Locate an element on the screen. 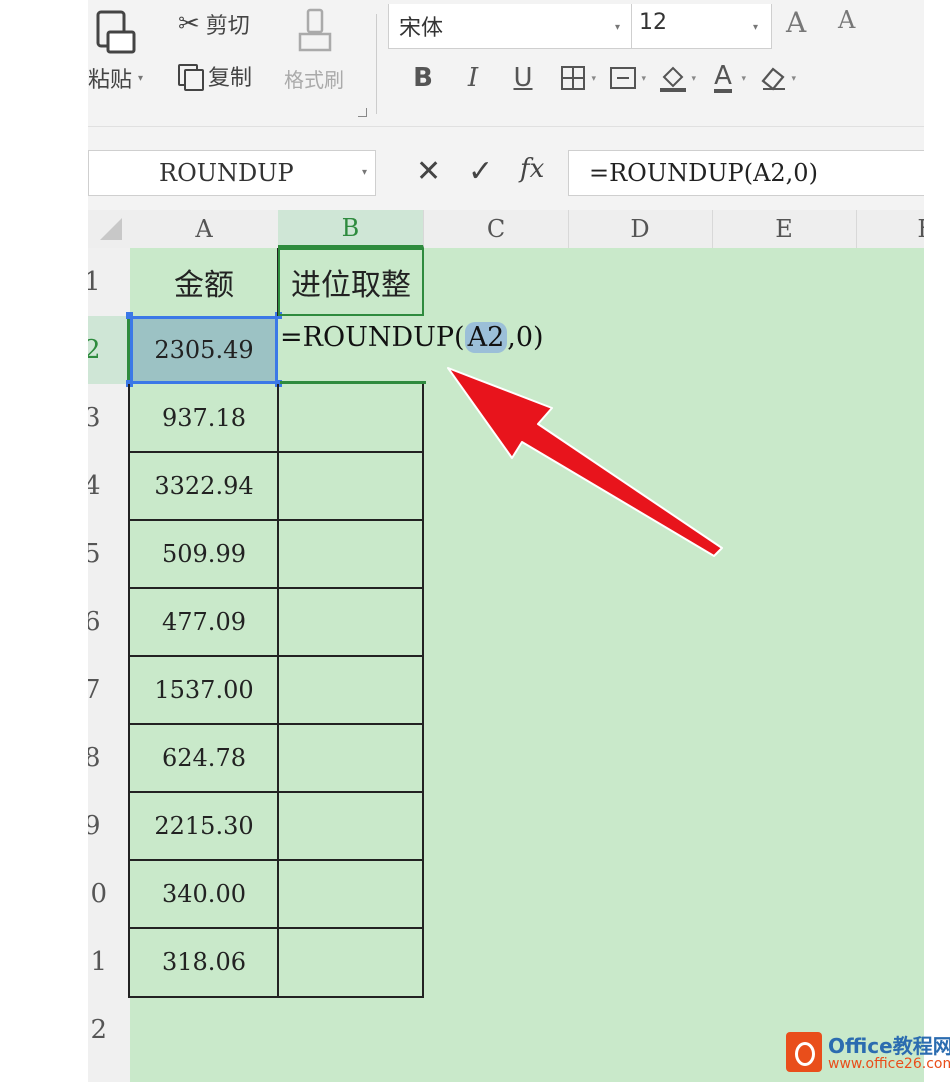 Image resolution: width=950 pixels, height=1082 pixels. column-header-b: B is located at coordinates (351, 229).